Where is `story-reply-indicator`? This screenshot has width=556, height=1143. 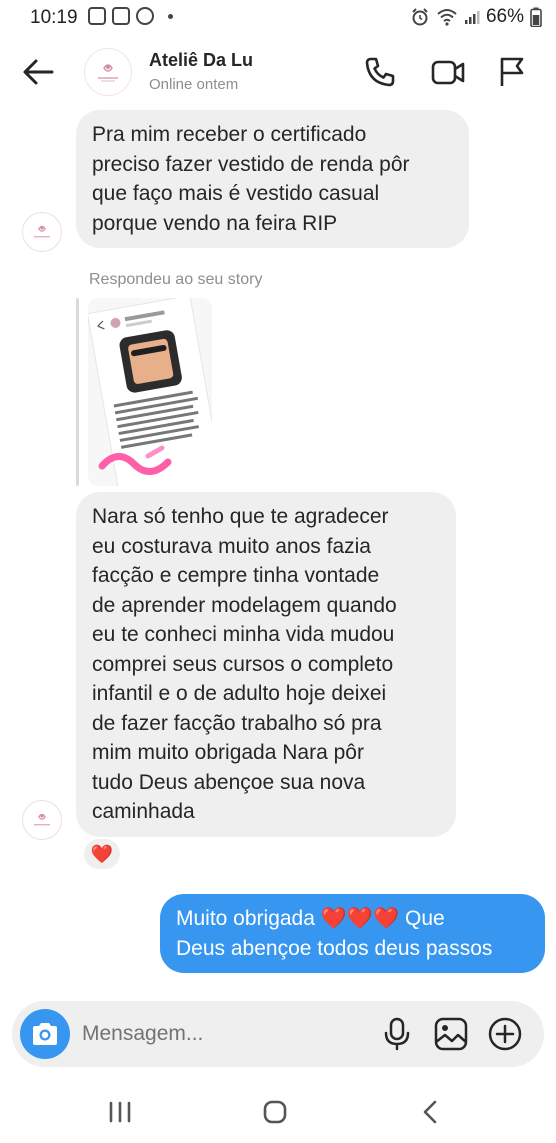
story-reply-indicator is located at coordinates (77, 392).